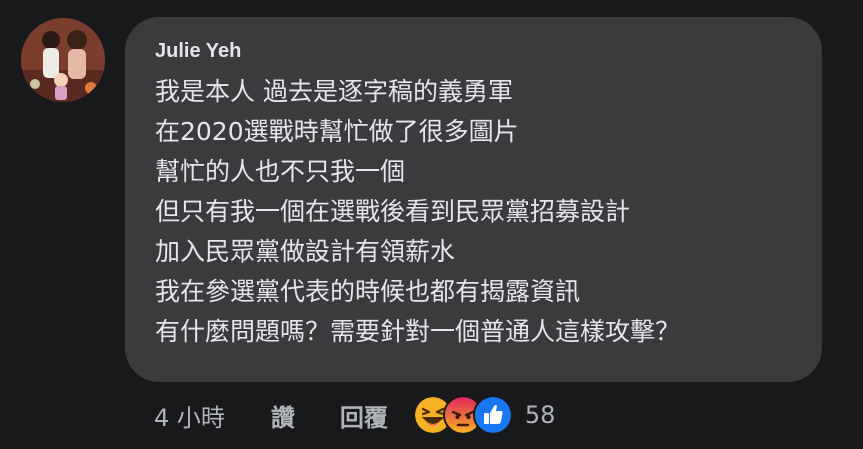 The image size is (863, 449). I want to click on comment-line: 幫忙的人也不只我一個, so click(280, 171).